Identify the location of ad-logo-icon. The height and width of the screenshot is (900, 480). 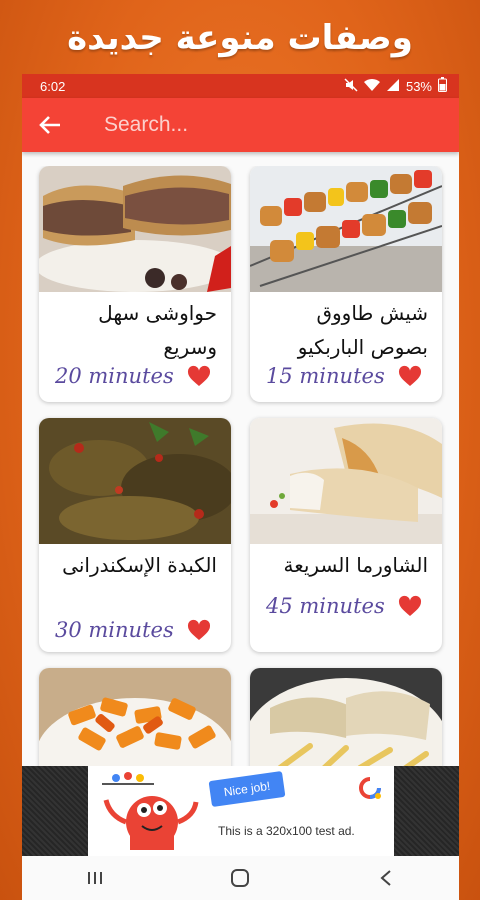
(370, 788).